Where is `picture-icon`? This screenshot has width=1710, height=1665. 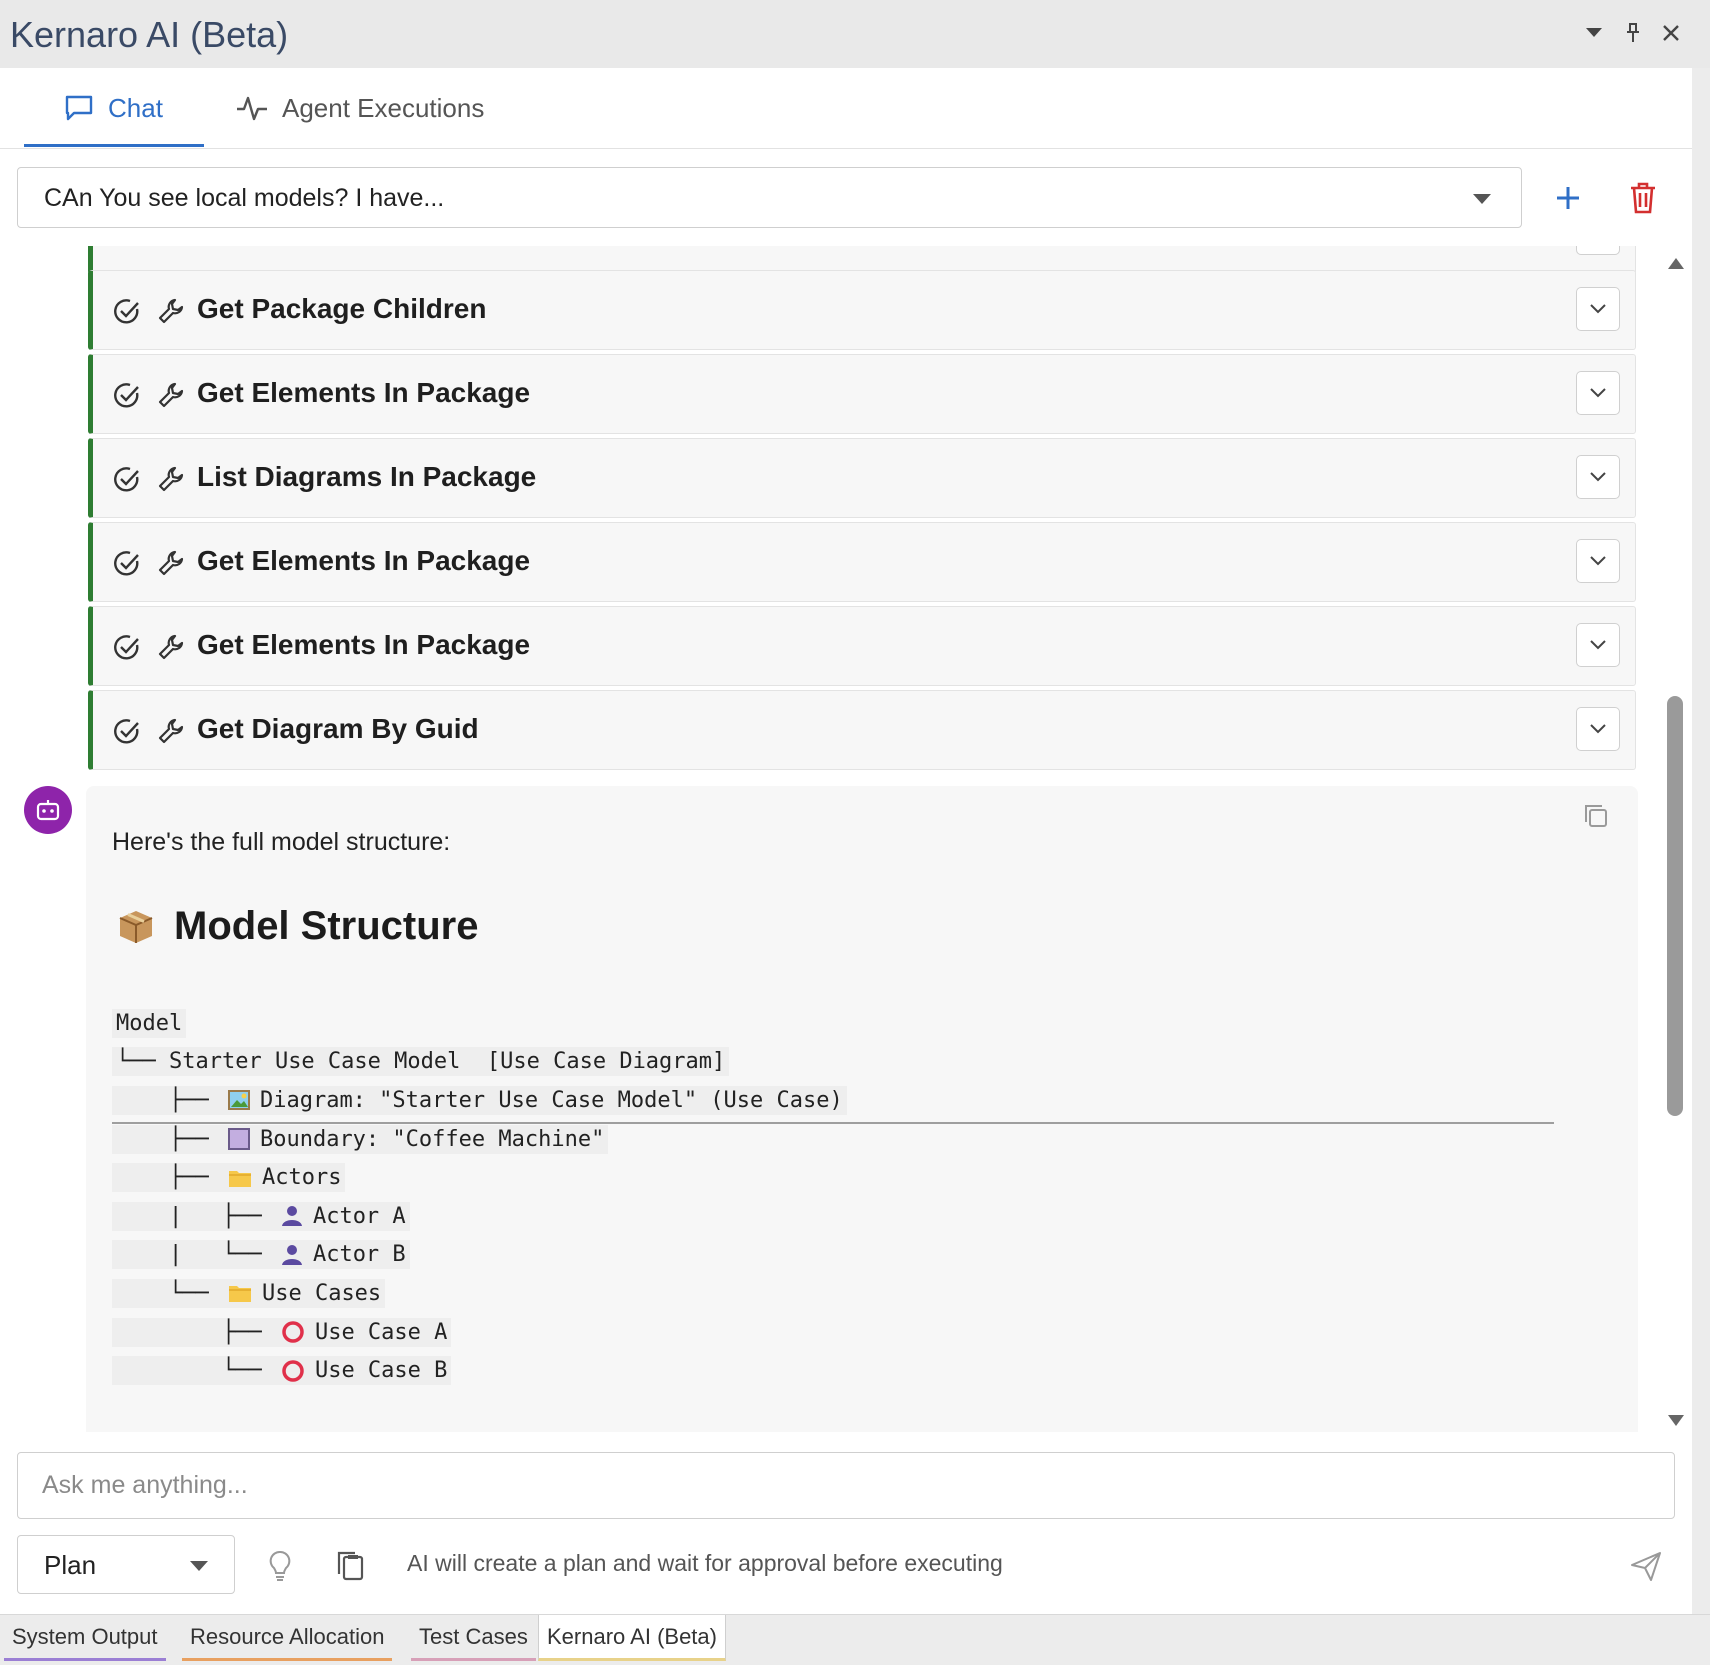
picture-icon is located at coordinates (238, 1100).